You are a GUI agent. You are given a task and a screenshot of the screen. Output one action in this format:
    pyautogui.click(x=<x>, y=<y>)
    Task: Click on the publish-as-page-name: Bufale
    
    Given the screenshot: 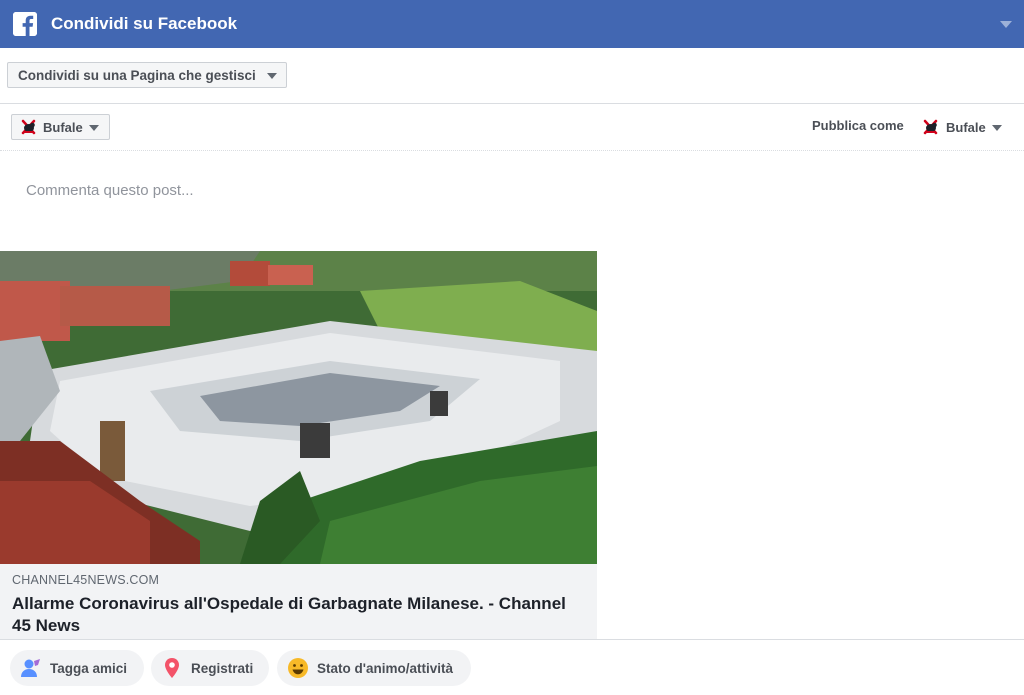 What is the action you would take?
    pyautogui.click(x=966, y=127)
    